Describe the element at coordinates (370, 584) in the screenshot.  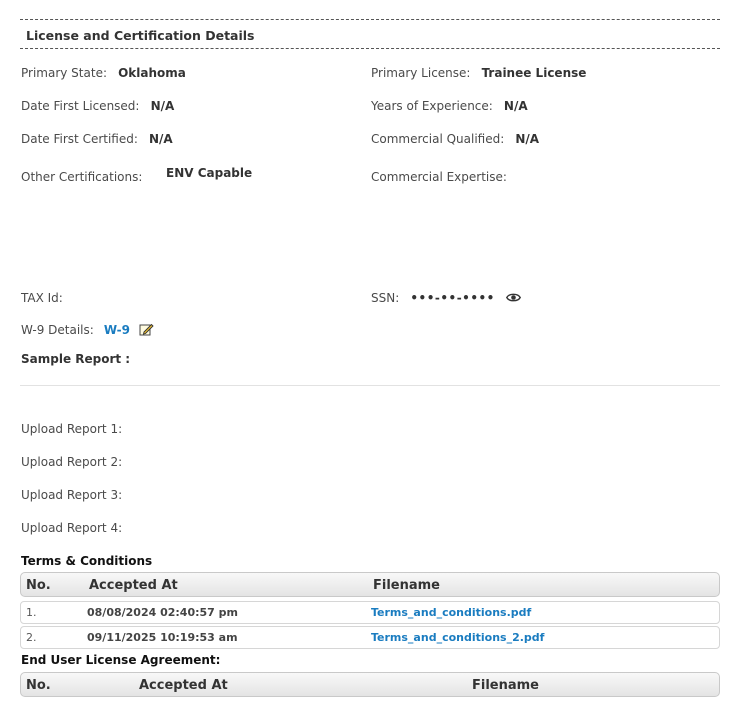
I see `terms-table-header: No. Accepted At Filename` at that location.